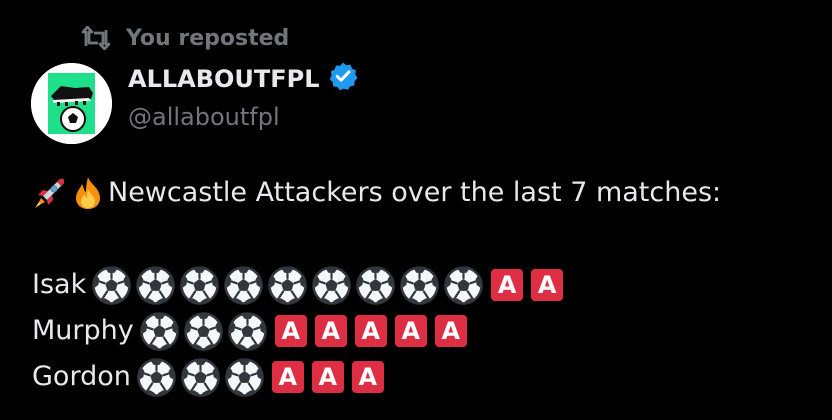 The image size is (832, 420). What do you see at coordinates (343, 79) in the screenshot?
I see `verified-badge-icon` at bounding box center [343, 79].